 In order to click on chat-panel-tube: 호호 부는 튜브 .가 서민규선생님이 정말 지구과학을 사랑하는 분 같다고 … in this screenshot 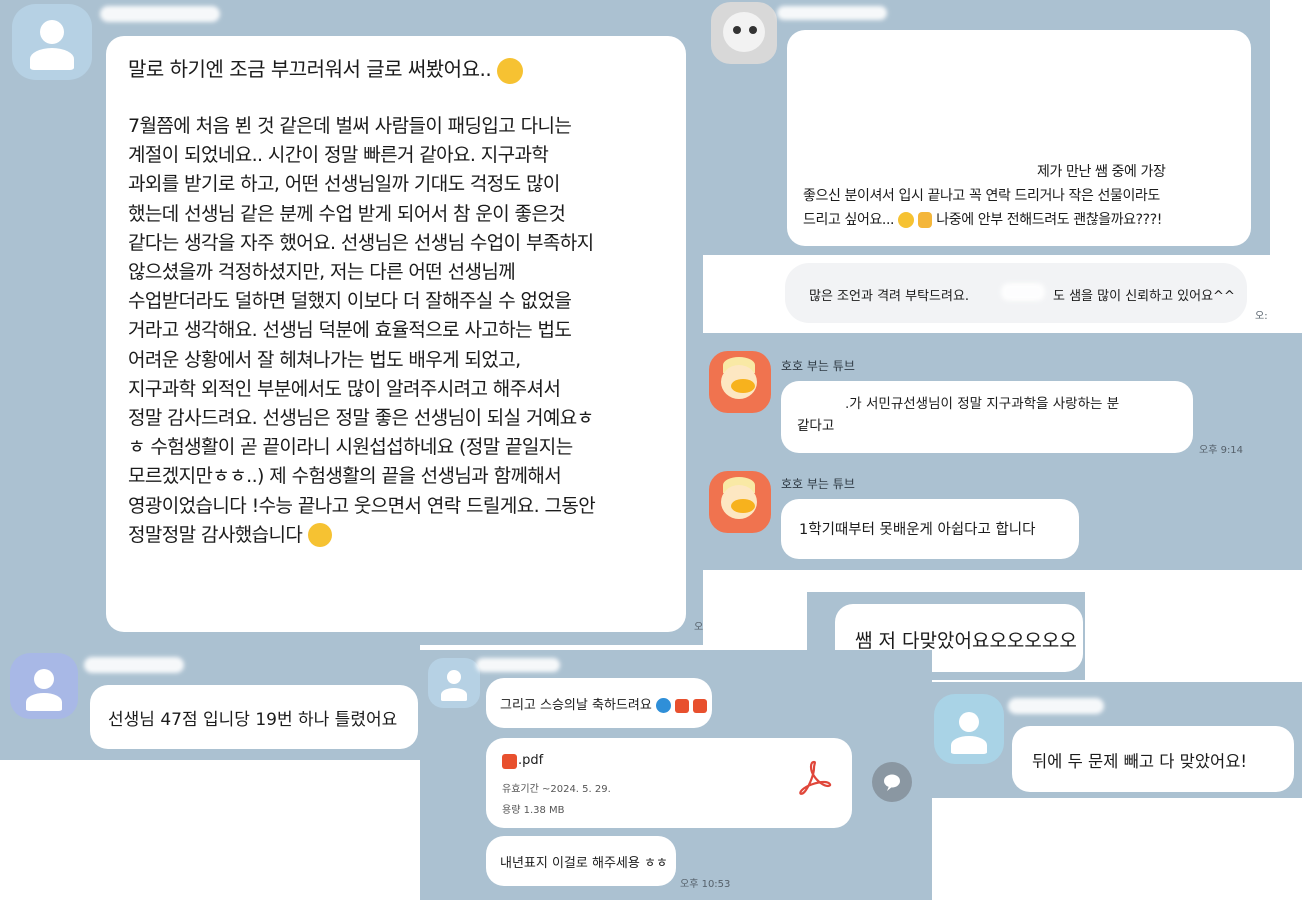, I will do `click(1002, 451)`.